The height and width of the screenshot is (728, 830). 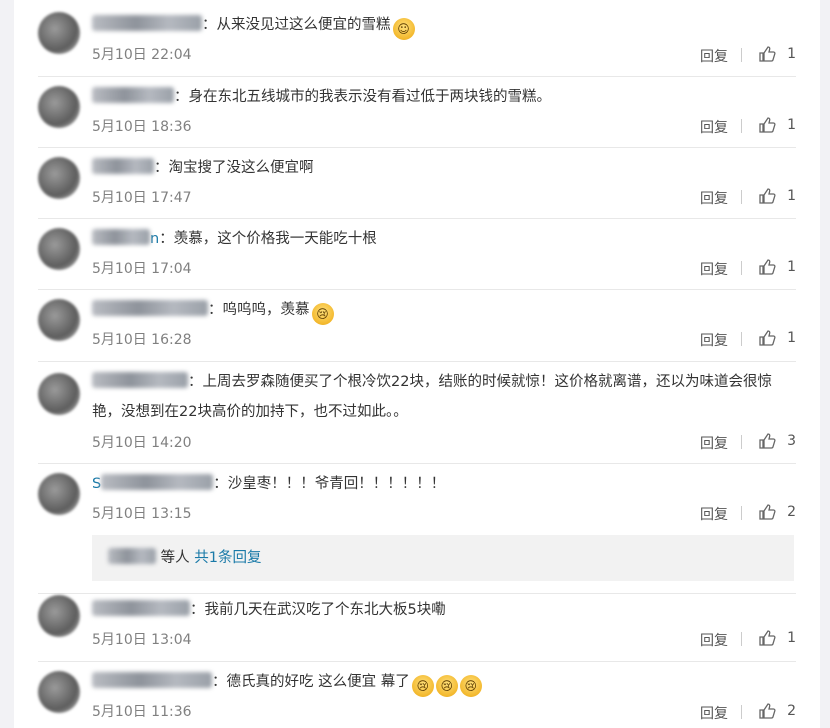 What do you see at coordinates (791, 441) in the screenshot?
I see `like-count: 3` at bounding box center [791, 441].